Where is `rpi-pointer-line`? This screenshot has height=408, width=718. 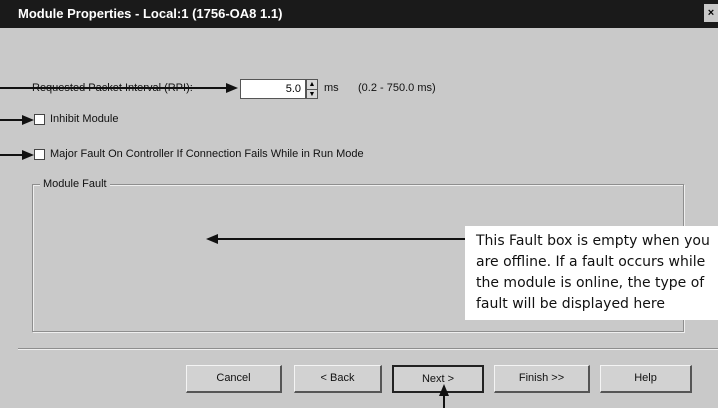 rpi-pointer-line is located at coordinates (113, 88).